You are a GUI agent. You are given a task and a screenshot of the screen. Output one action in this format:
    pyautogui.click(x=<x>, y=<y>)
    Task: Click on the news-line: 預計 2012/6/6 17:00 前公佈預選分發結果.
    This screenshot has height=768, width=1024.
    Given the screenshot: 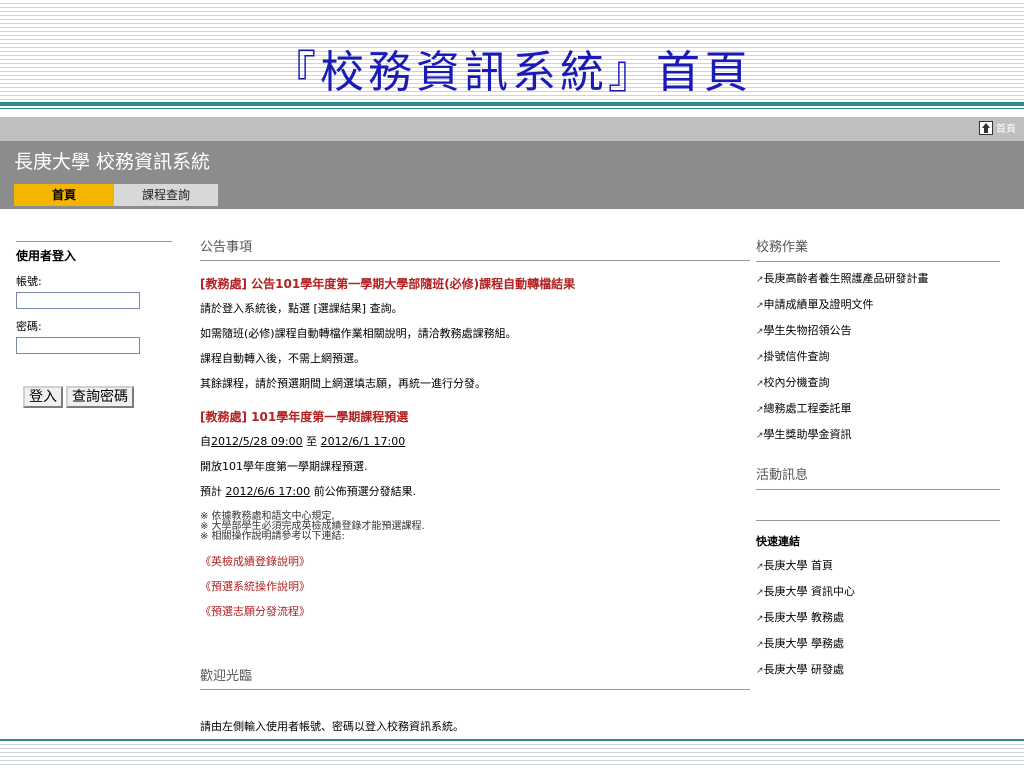 What is the action you would take?
    pyautogui.click(x=475, y=492)
    